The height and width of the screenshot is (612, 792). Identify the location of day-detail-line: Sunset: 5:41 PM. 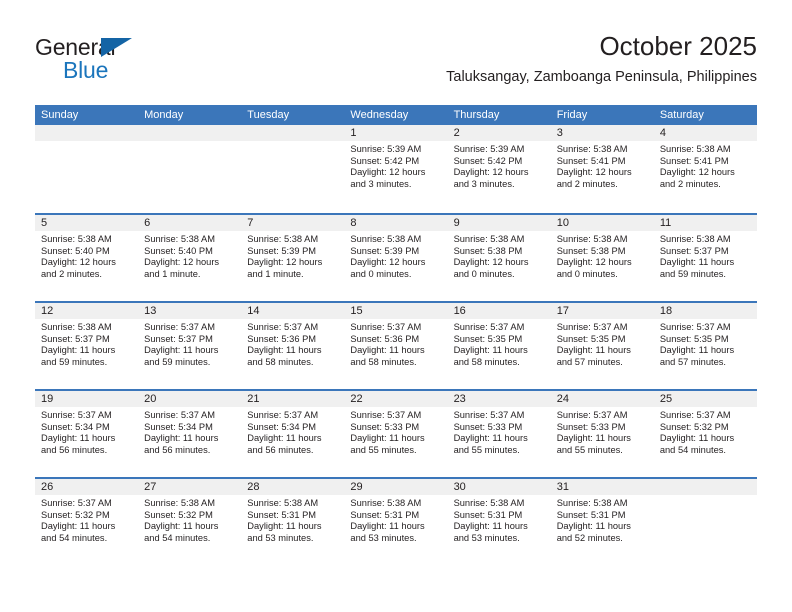
(694, 160).